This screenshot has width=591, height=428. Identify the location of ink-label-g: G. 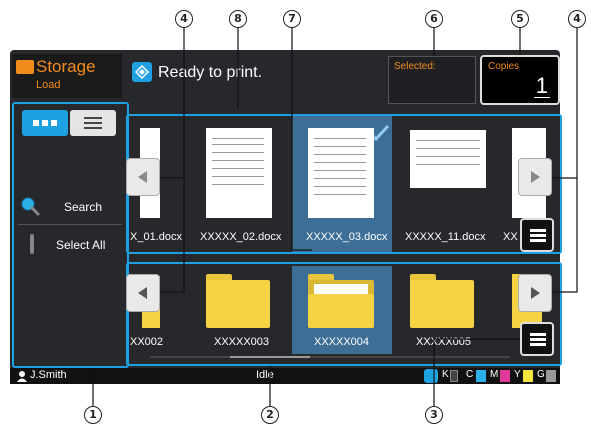
(541, 374).